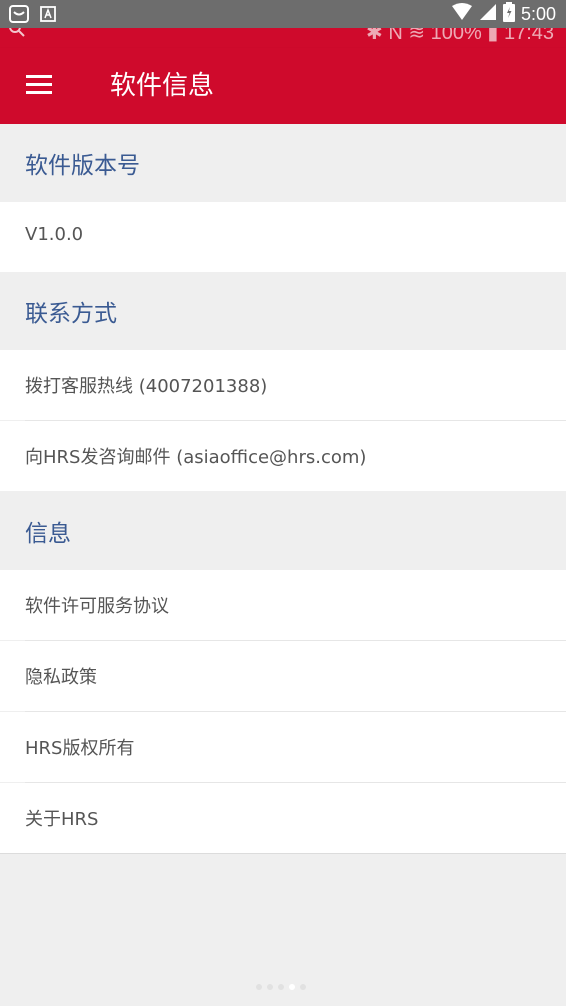  I want to click on page-dot-active, so click(292, 987).